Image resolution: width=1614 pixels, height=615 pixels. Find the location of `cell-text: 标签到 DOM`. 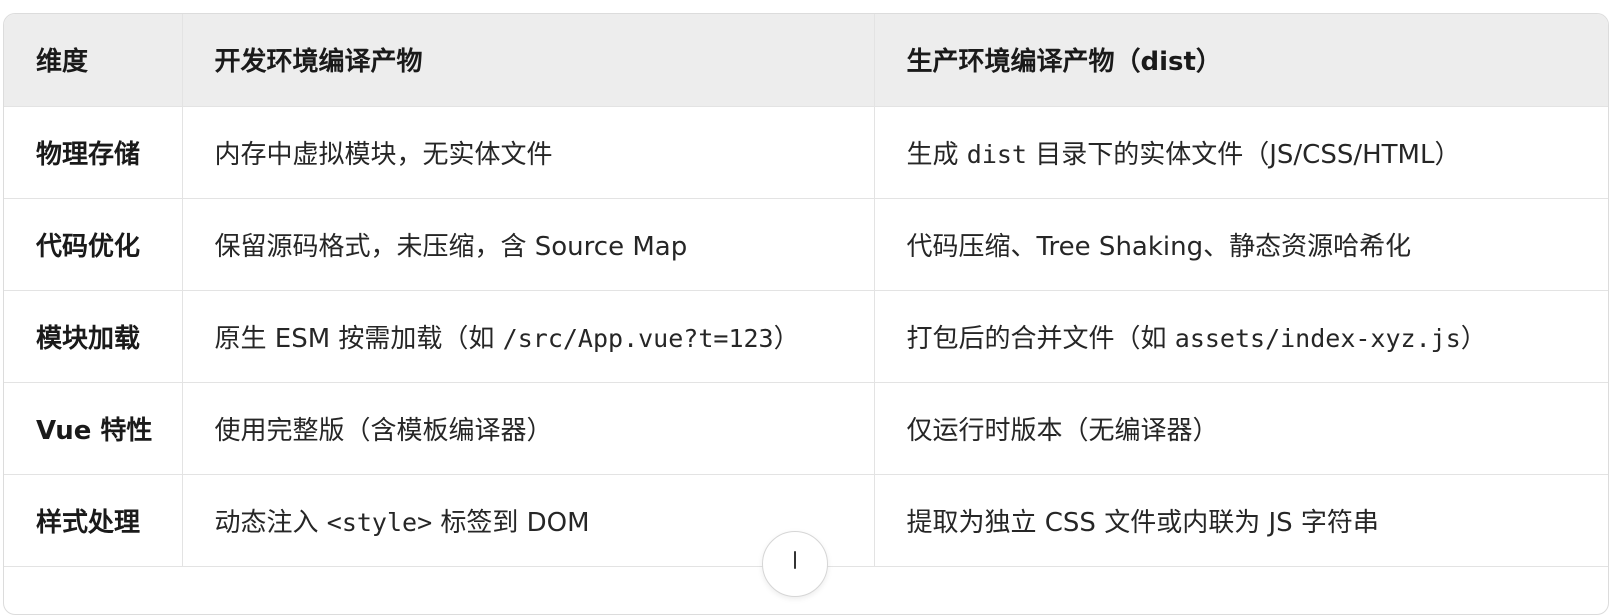

cell-text: 标签到 DOM is located at coordinates (511, 522).